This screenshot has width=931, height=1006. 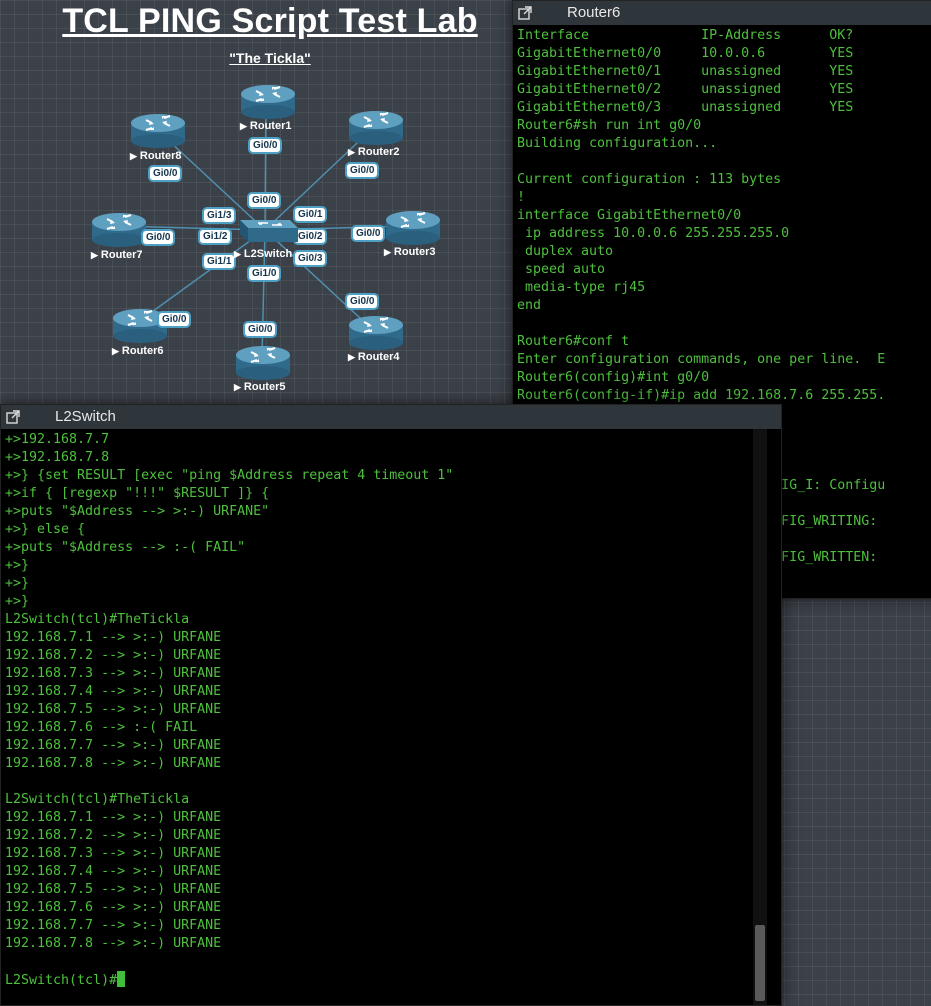 I want to click on router-label: ▶ Router2, so click(x=373, y=152).